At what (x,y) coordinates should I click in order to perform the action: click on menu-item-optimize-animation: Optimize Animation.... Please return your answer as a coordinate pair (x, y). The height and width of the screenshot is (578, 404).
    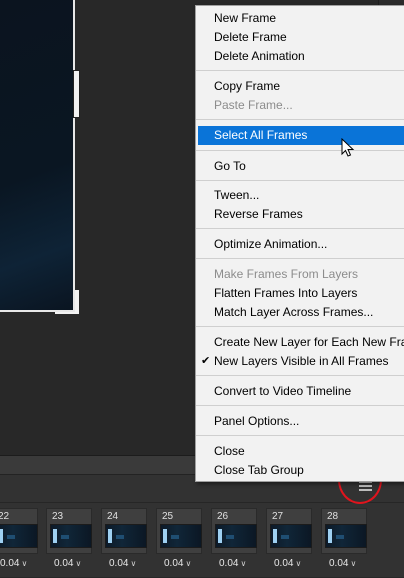
    Looking at the image, I should click on (300, 244).